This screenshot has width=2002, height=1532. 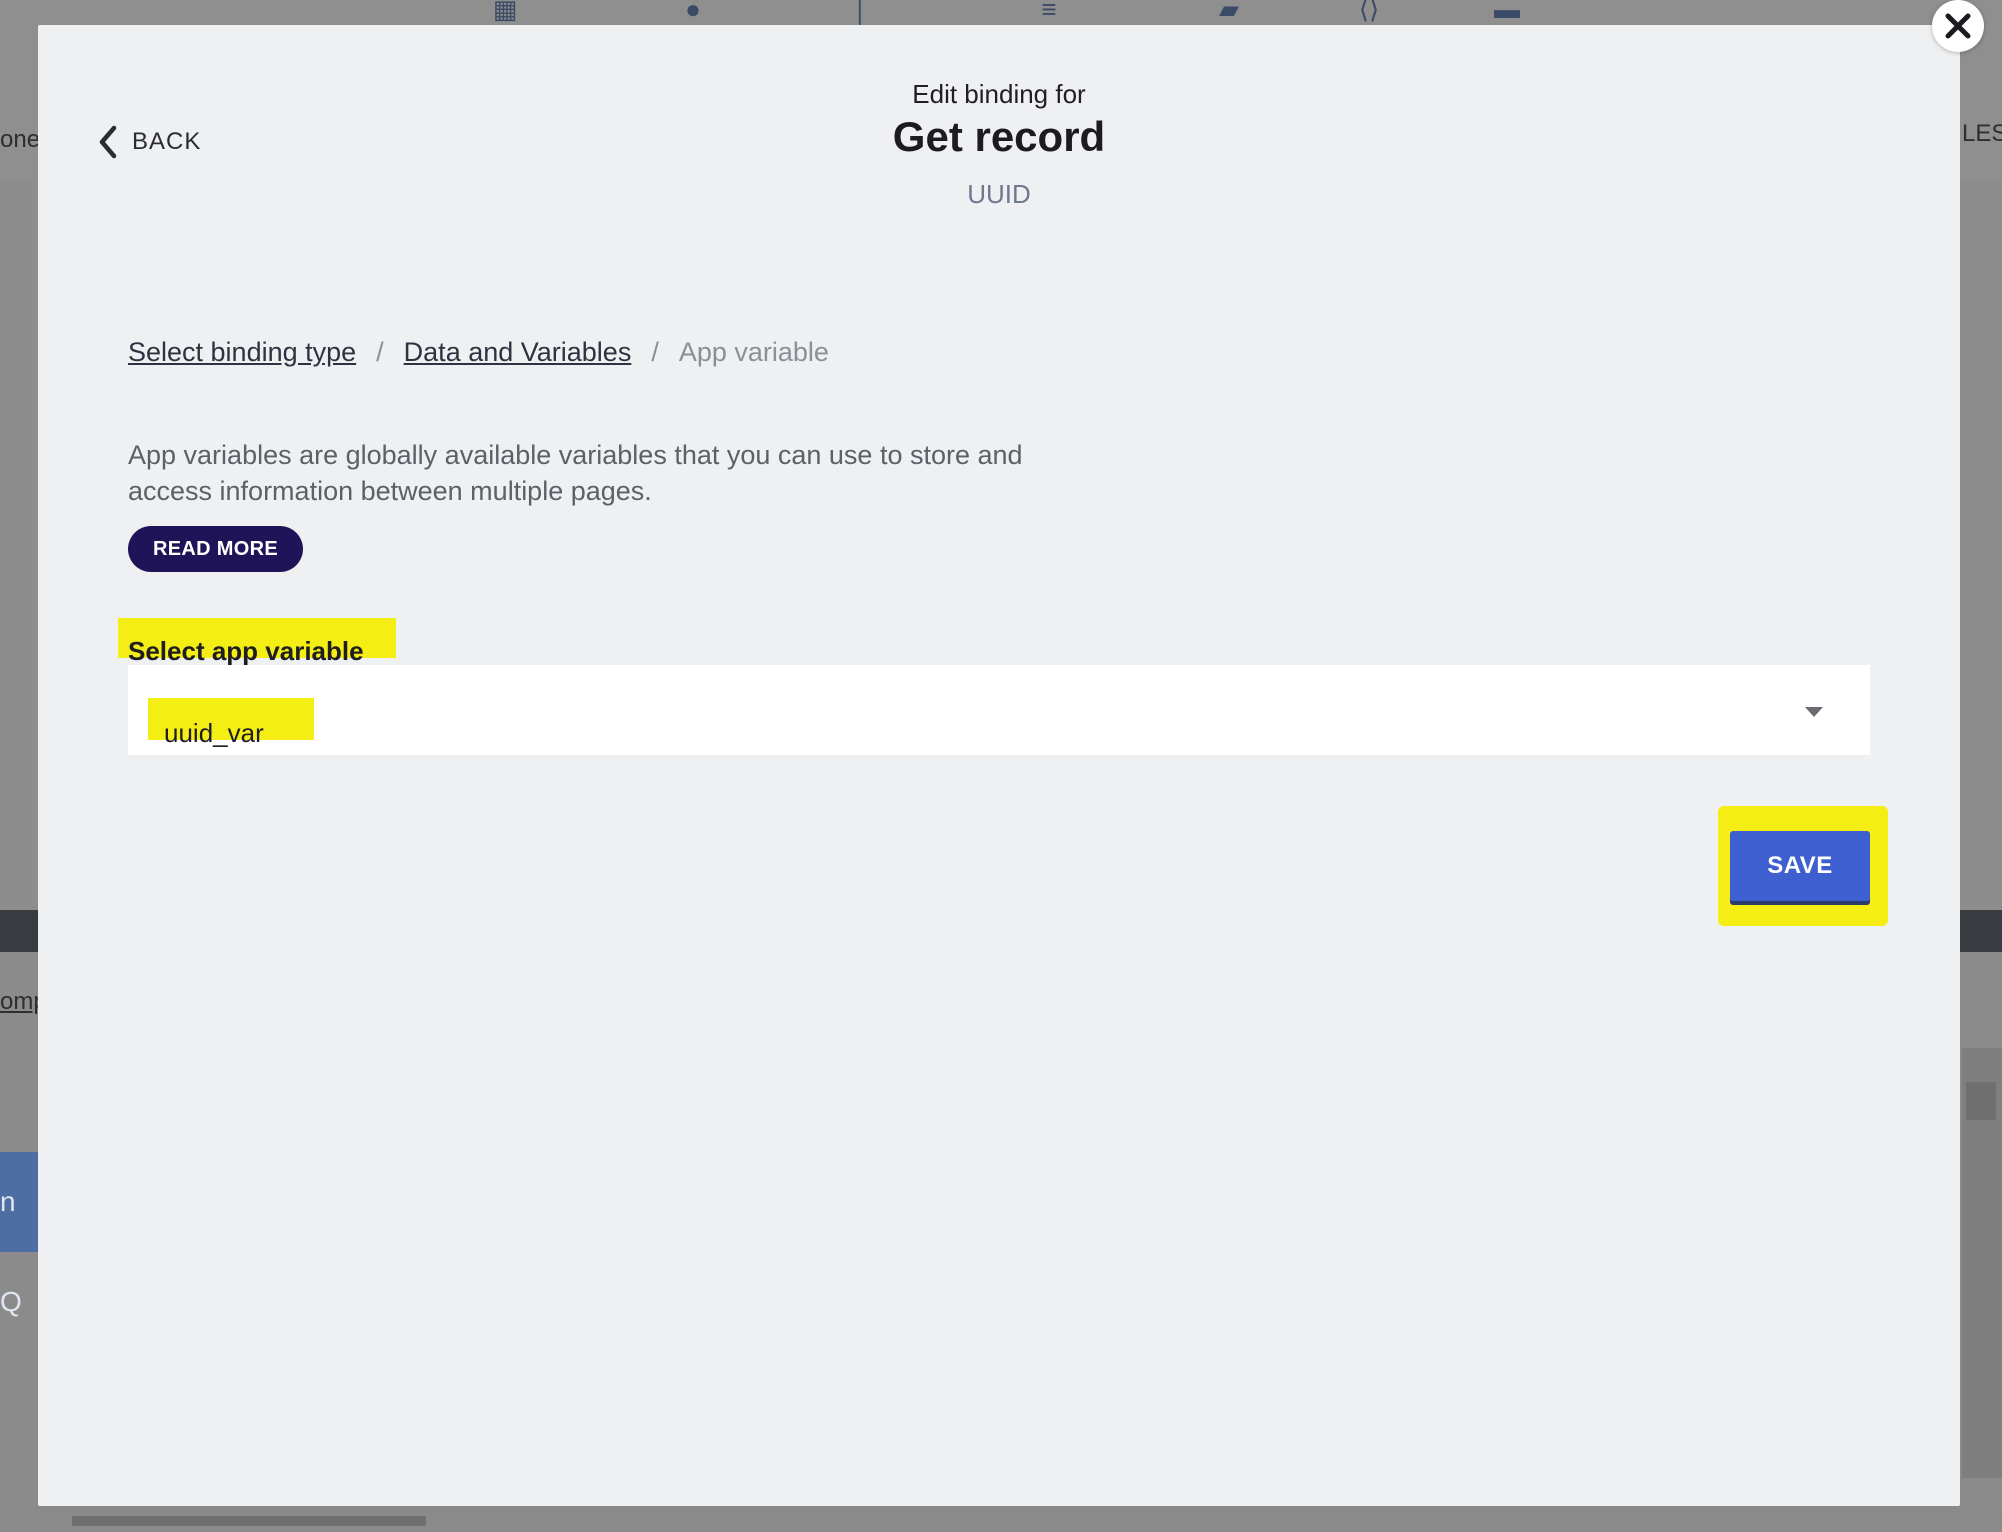 I want to click on background-side-text-right: LES, so click(x=1982, y=133).